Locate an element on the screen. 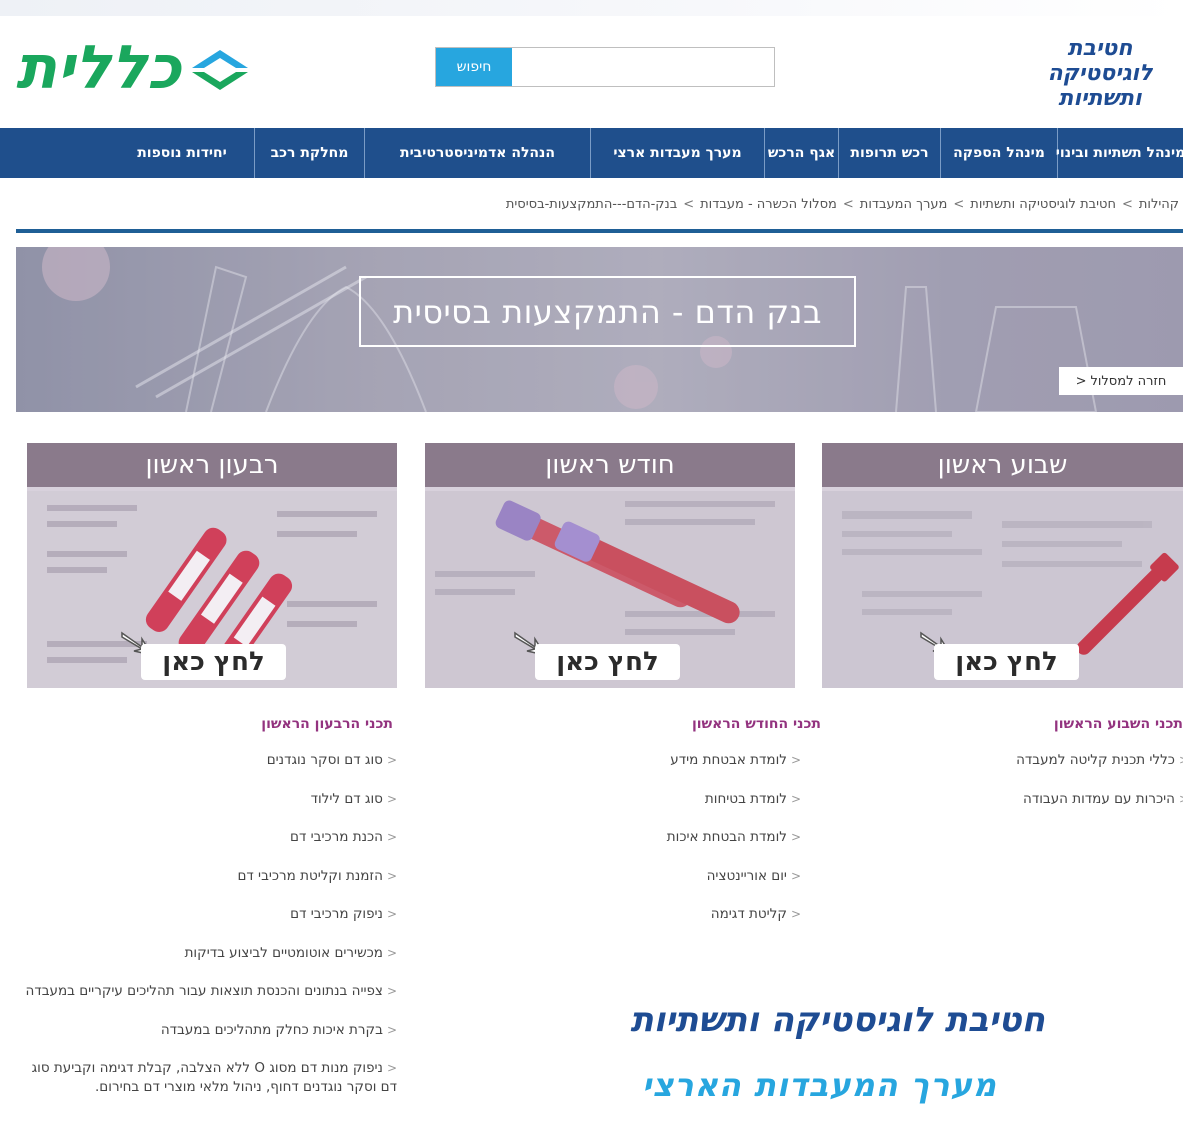 This screenshot has width=1183, height=1142. list-item-label: לומדת אבטחת מידע is located at coordinates (728, 760).